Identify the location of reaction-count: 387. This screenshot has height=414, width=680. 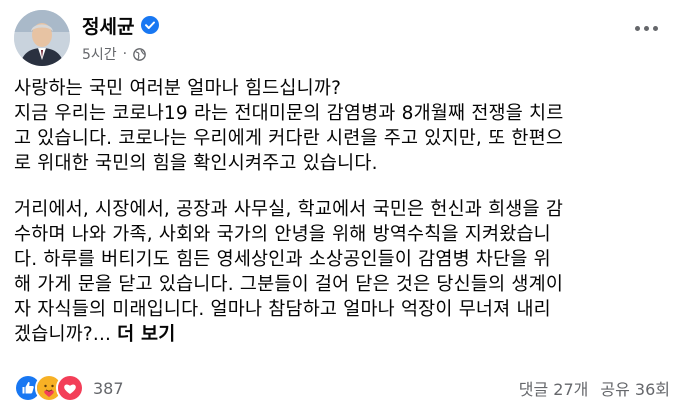
(108, 388).